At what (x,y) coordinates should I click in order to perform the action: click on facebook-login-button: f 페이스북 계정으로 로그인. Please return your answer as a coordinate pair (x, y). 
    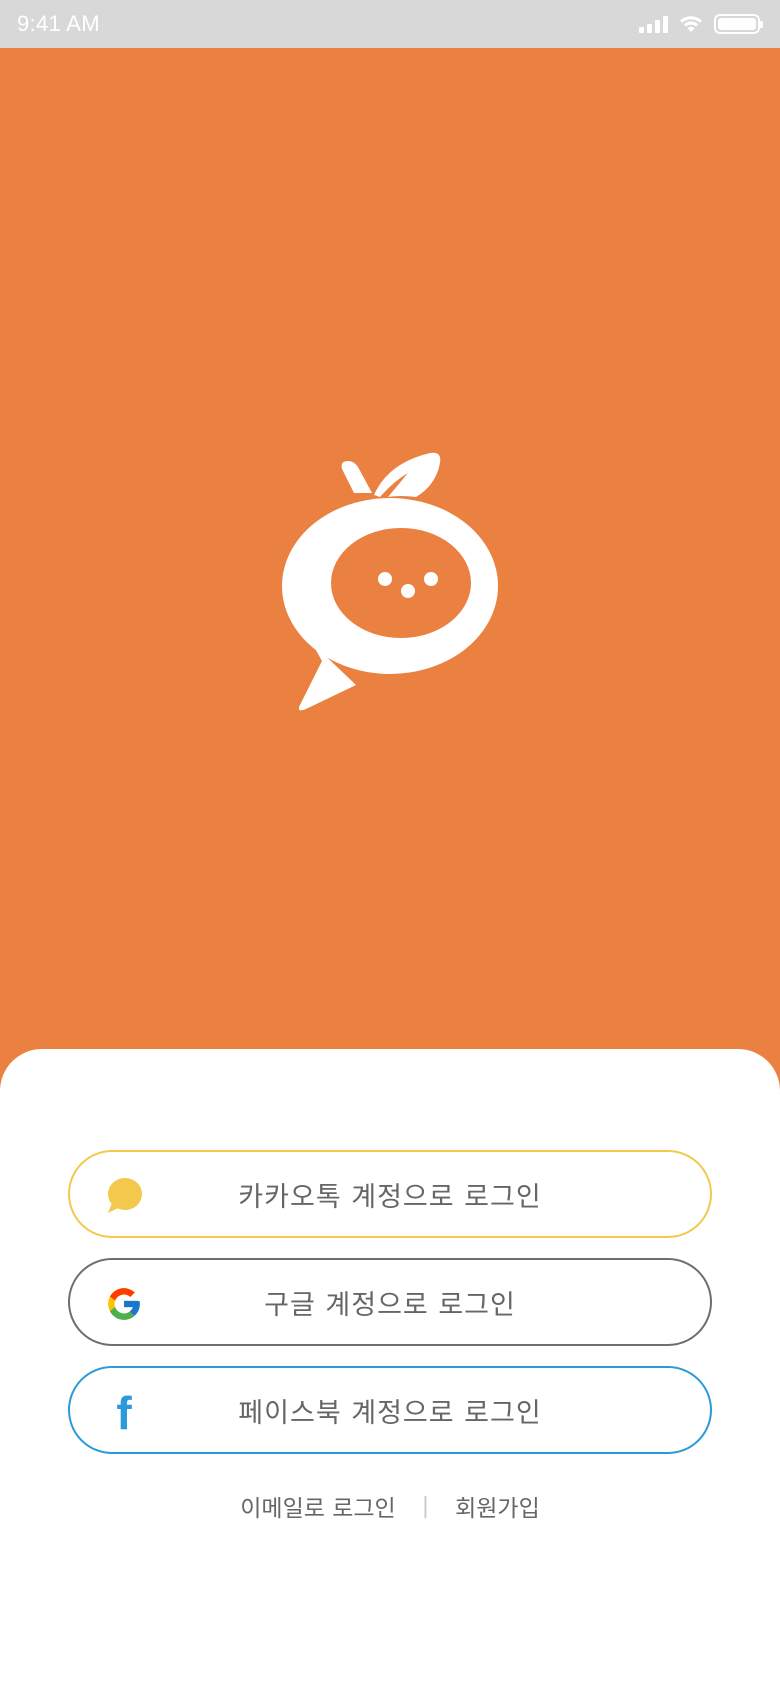
    Looking at the image, I should click on (390, 1410).